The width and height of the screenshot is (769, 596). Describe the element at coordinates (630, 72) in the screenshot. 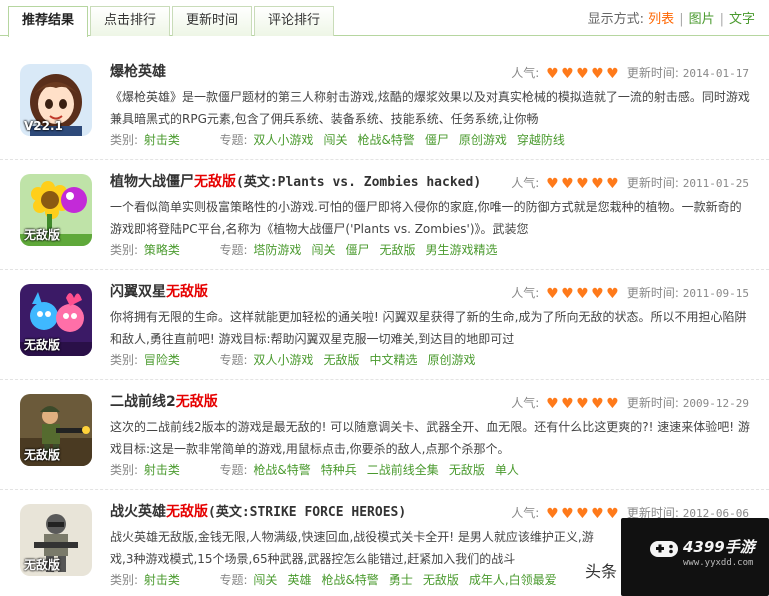

I see `game-meta: 人气: ♥ ♥ ♥ ♥ ♥ 更新时间: 2014-01-17` at that location.